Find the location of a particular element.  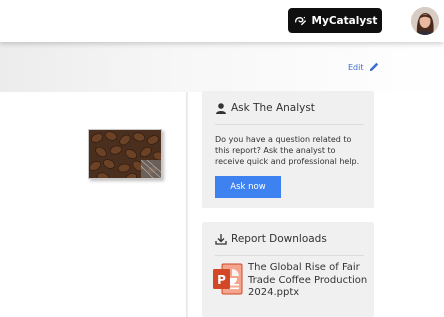

user-avatar is located at coordinates (425, 21).